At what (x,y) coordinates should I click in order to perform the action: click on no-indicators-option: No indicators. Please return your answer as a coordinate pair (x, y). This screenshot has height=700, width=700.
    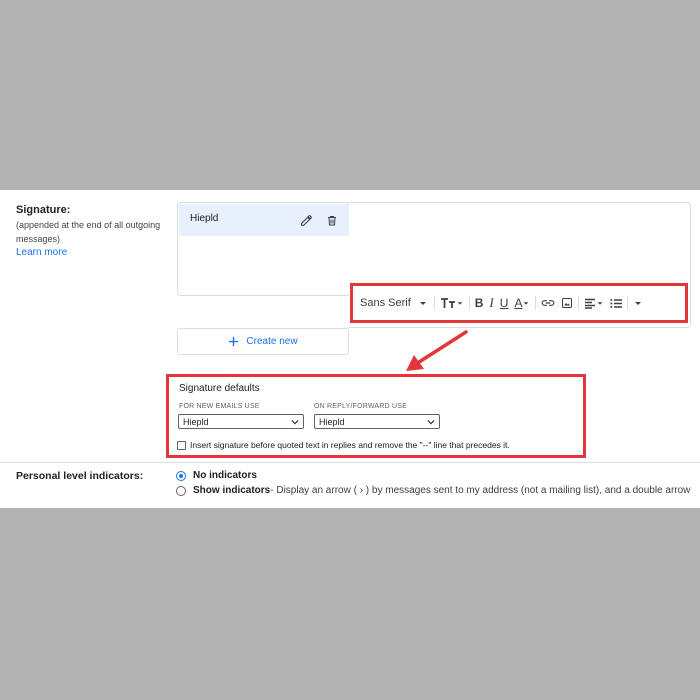
    Looking at the image, I should click on (216, 475).